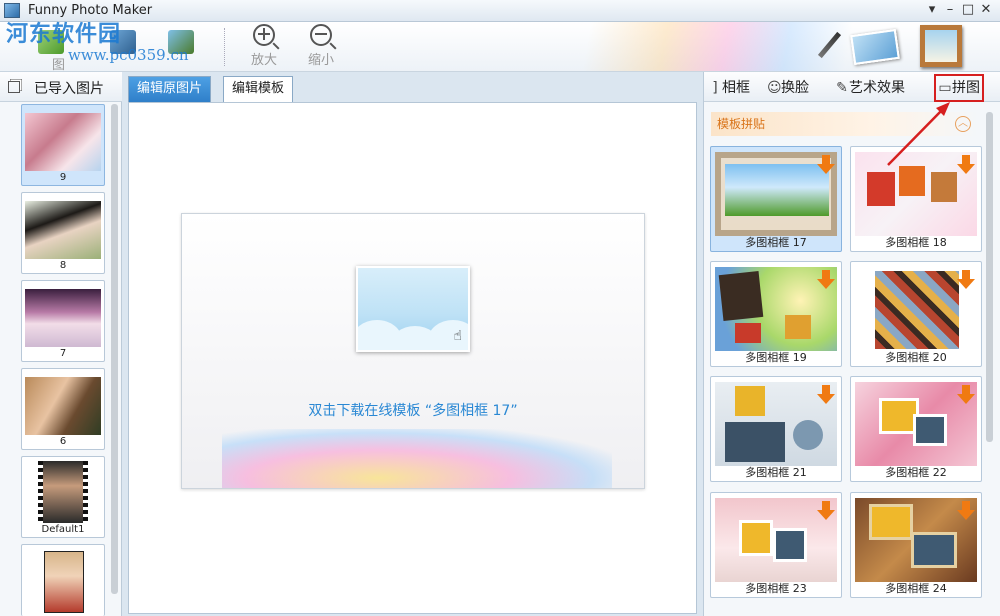 The height and width of the screenshot is (616, 1000). I want to click on images-icon, so click(14, 87).